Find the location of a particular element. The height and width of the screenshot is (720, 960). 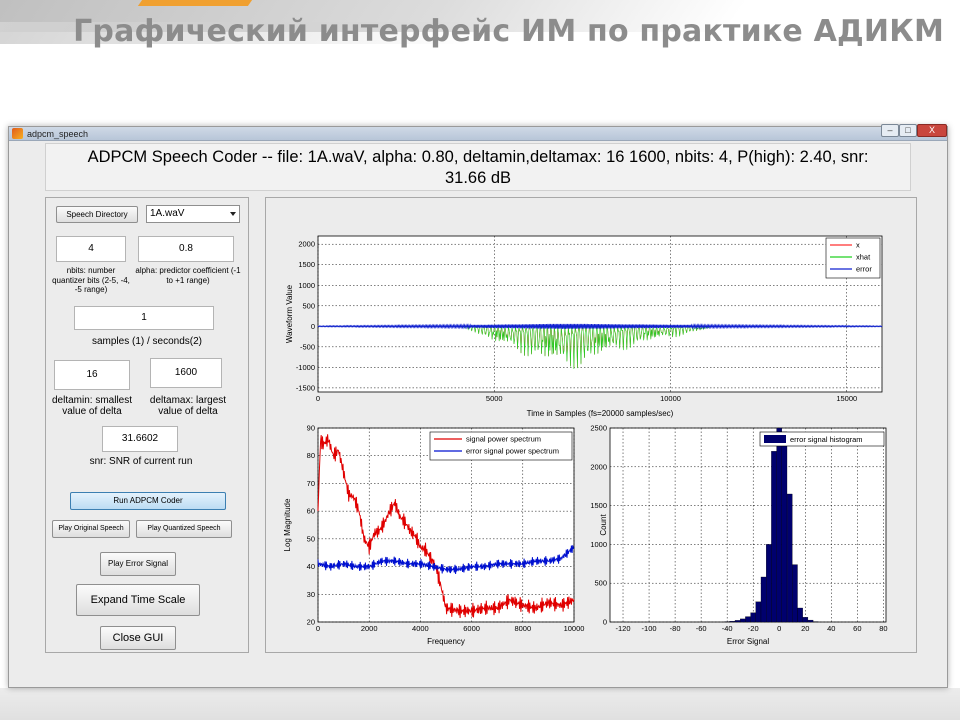

spectrum-ytick-label: 30 is located at coordinates (311, 594).